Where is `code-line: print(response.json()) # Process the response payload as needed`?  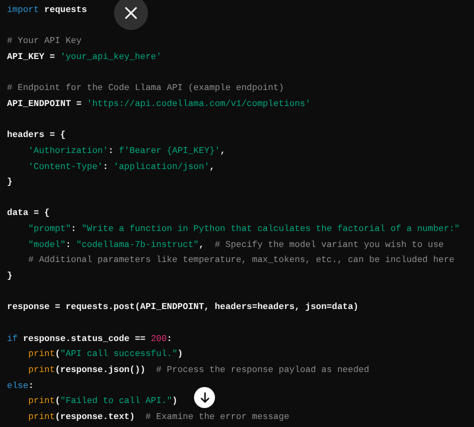 code-line: print(response.json()) # Process the response payload as needed is located at coordinates (198, 370).